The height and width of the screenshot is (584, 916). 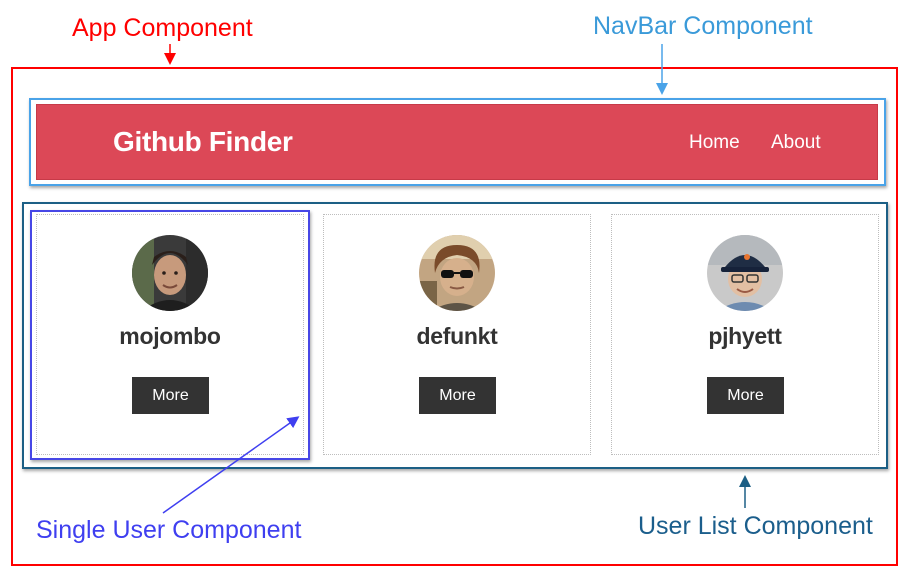 I want to click on user-list-component-label: User List Component, so click(x=755, y=526).